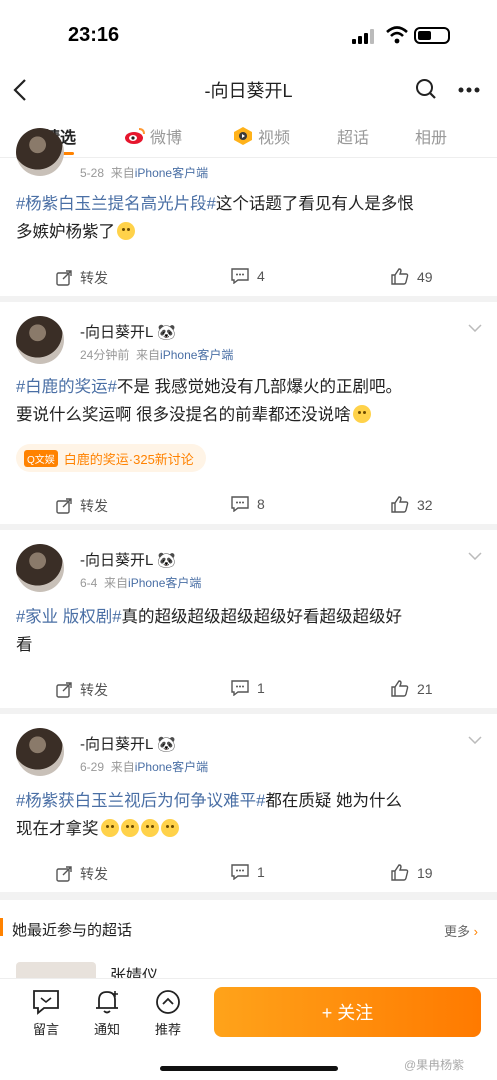 This screenshot has width=497, height=1080. Describe the element at coordinates (209, 631) in the screenshot. I see `post-content: #家业 版权剧#真的超级超级超级超级好看超级超级好 看` at that location.